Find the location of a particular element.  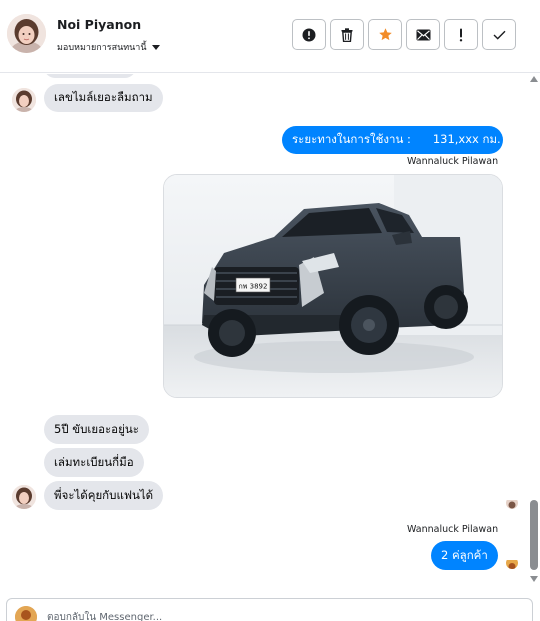

message-bubble-incoming: พี่จะได้คุยกับแฟนได้ is located at coordinates (104, 495).